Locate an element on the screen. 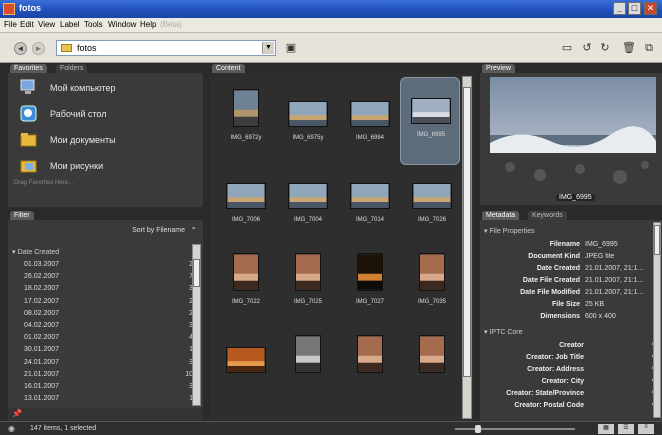 The image size is (662, 435). desktop-icon is located at coordinates (28, 113).